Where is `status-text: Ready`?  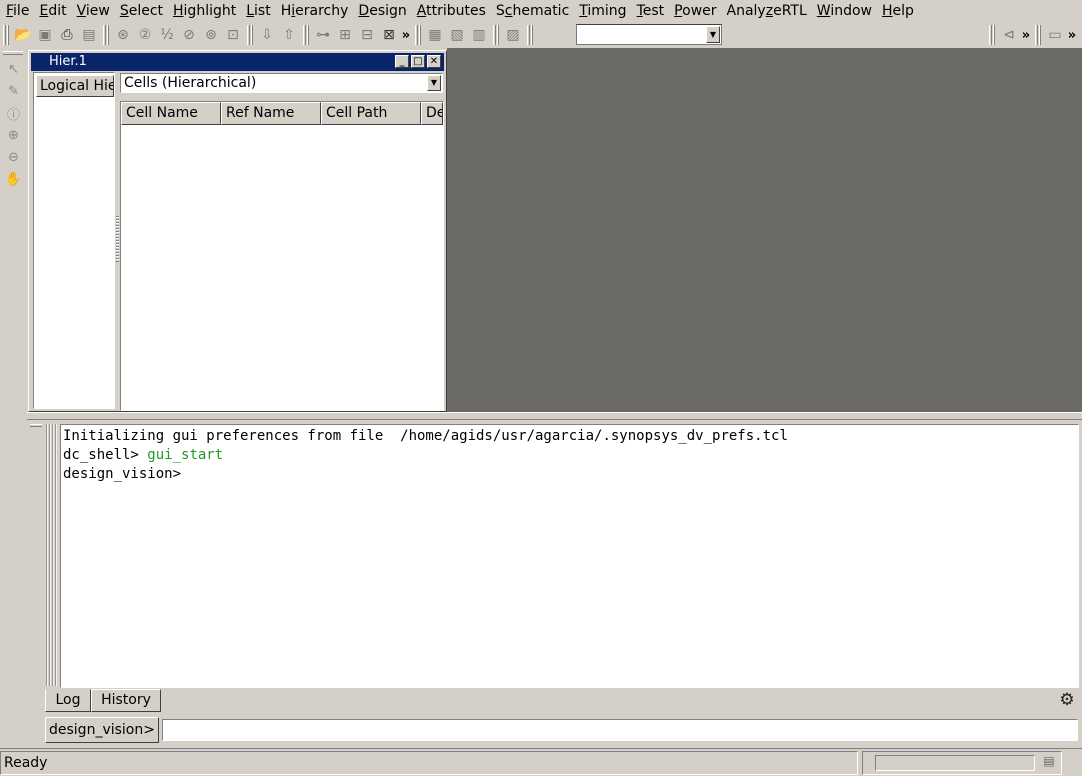 status-text: Ready is located at coordinates (429, 763).